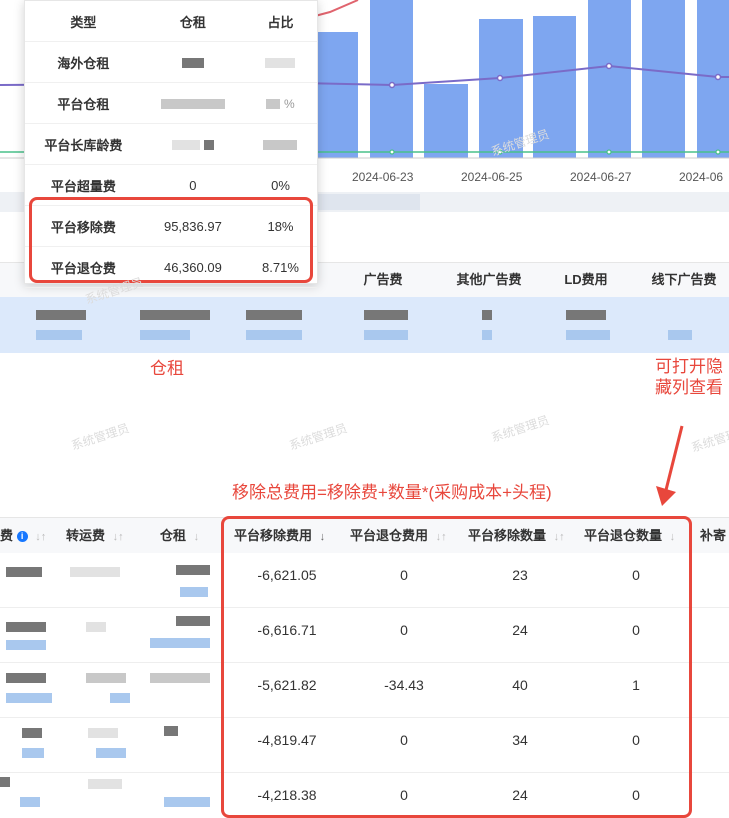 This screenshot has width=729, height=818. What do you see at coordinates (670, 465) in the screenshot?
I see `arrow-down-icon` at bounding box center [670, 465].